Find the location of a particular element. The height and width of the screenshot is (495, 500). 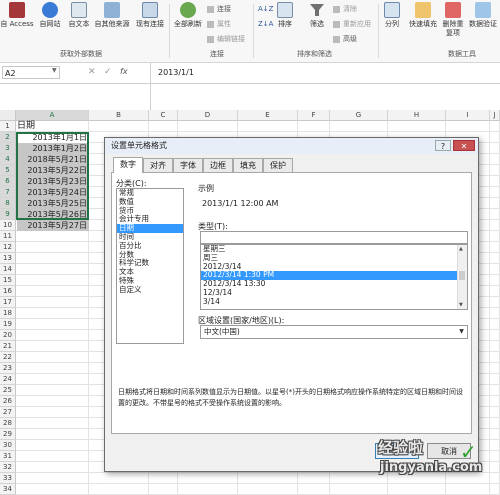

filter-button: 筛选 is located at coordinates (317, 15).